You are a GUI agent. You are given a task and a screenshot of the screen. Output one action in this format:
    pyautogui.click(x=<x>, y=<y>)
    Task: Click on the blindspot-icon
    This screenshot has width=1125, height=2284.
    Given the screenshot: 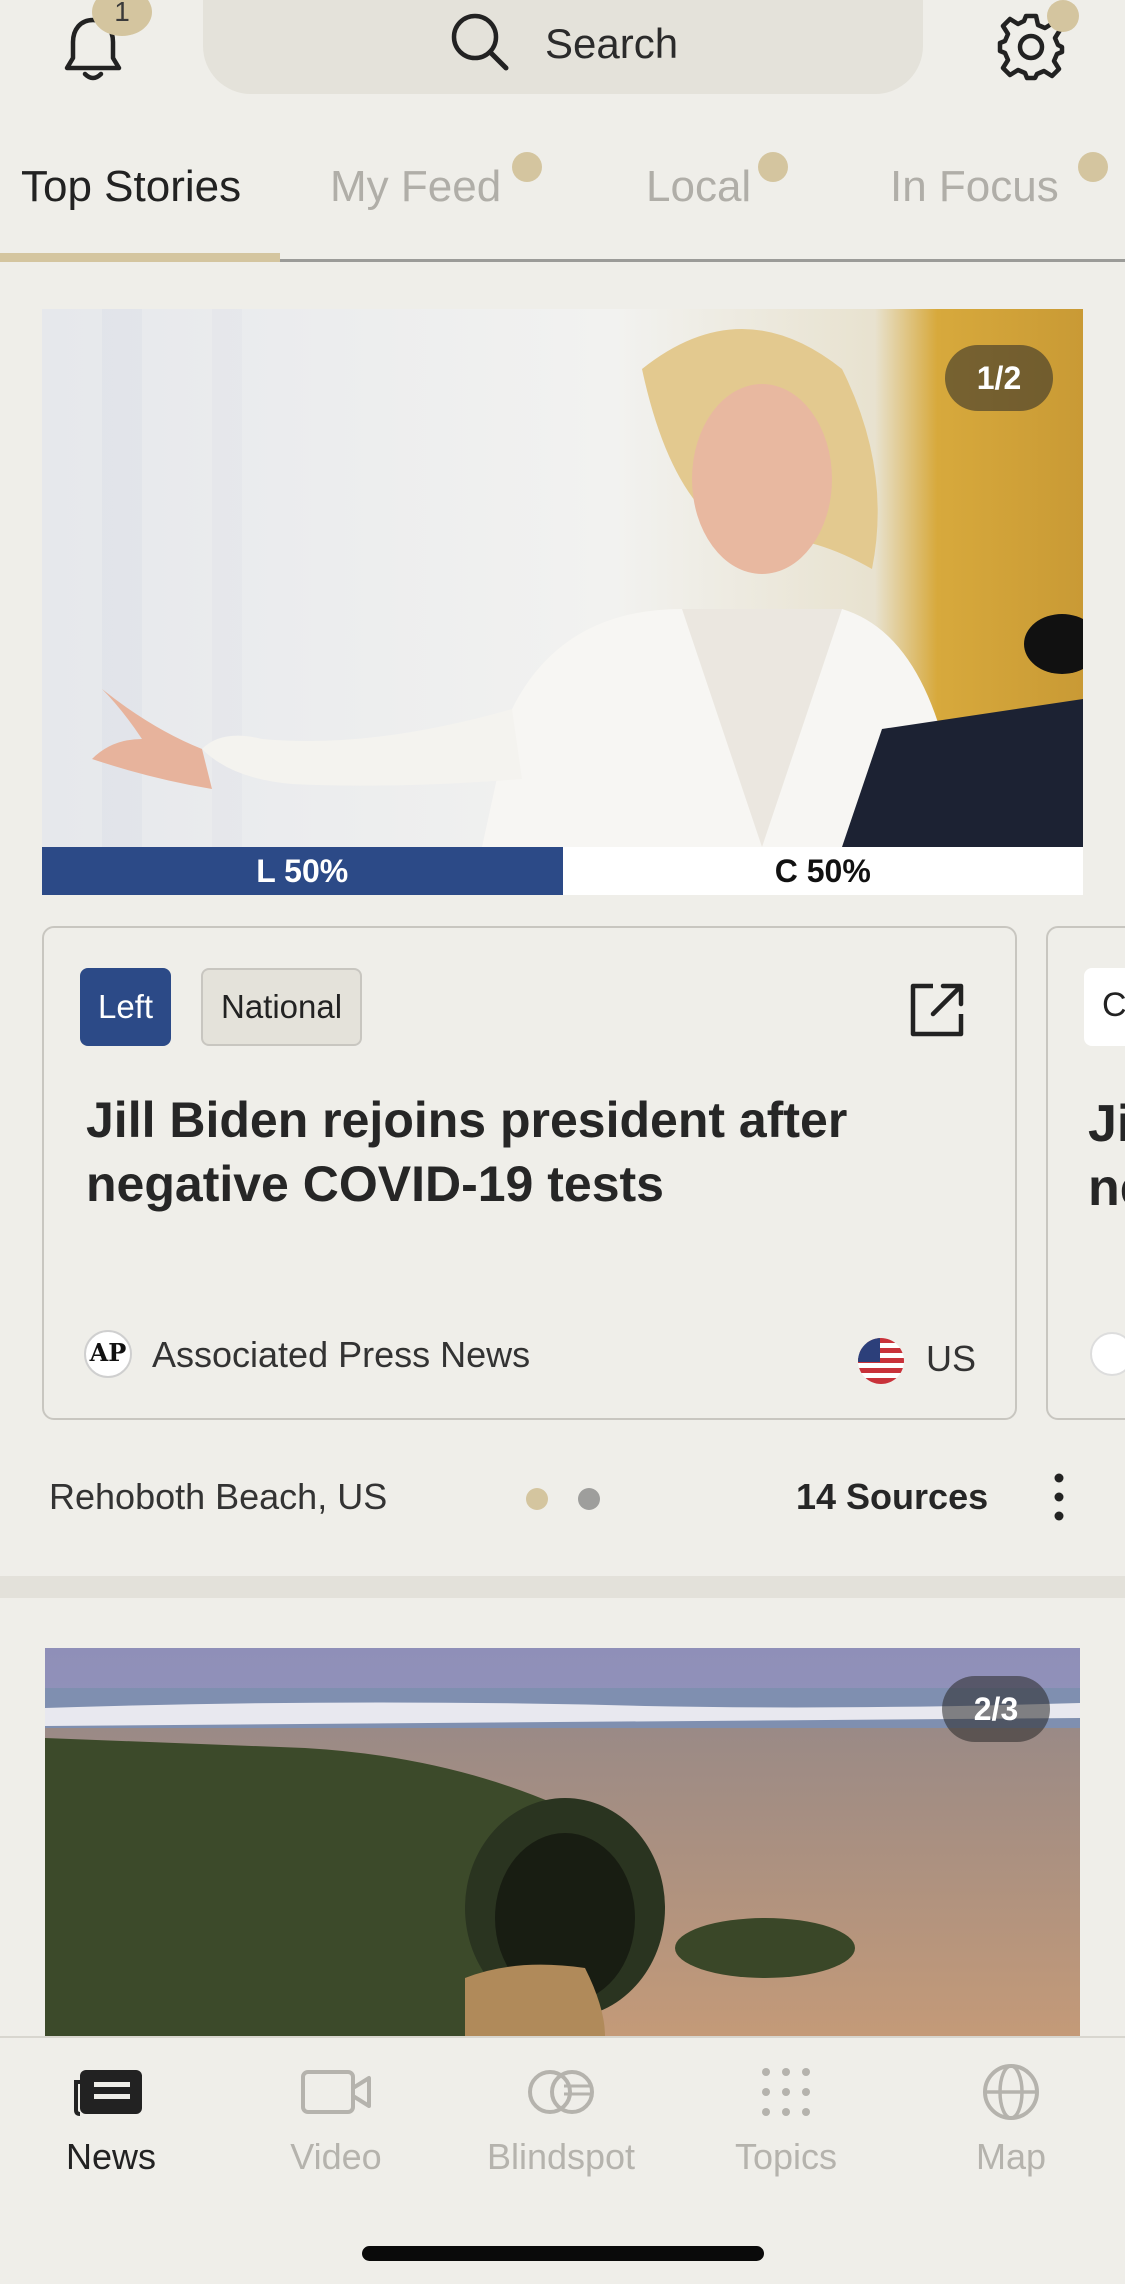 What is the action you would take?
    pyautogui.click(x=561, y=2092)
    